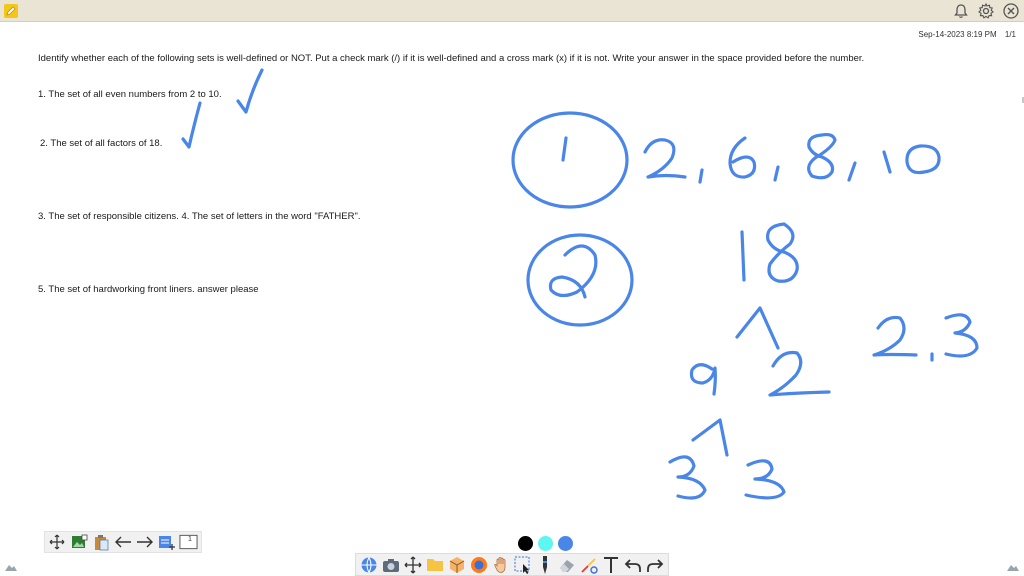 This screenshot has height=576, width=1024. I want to click on camera-button, so click(391, 565).